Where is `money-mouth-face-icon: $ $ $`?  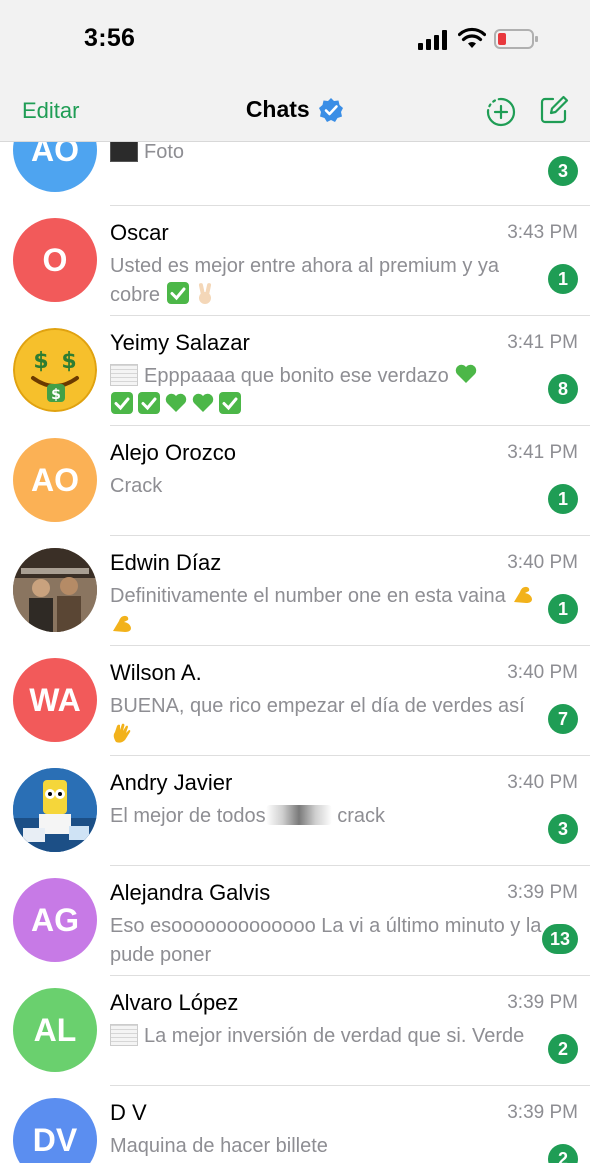
money-mouth-face-icon: $ $ $ is located at coordinates (55, 370).